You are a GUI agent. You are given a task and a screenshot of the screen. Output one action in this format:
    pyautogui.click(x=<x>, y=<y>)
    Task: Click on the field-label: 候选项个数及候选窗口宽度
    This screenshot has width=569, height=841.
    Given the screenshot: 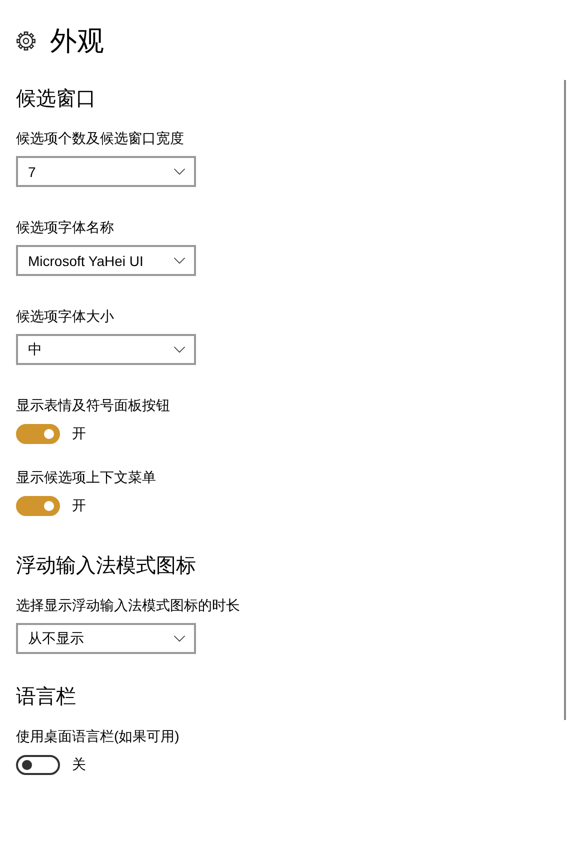 What is the action you would take?
    pyautogui.click(x=100, y=138)
    